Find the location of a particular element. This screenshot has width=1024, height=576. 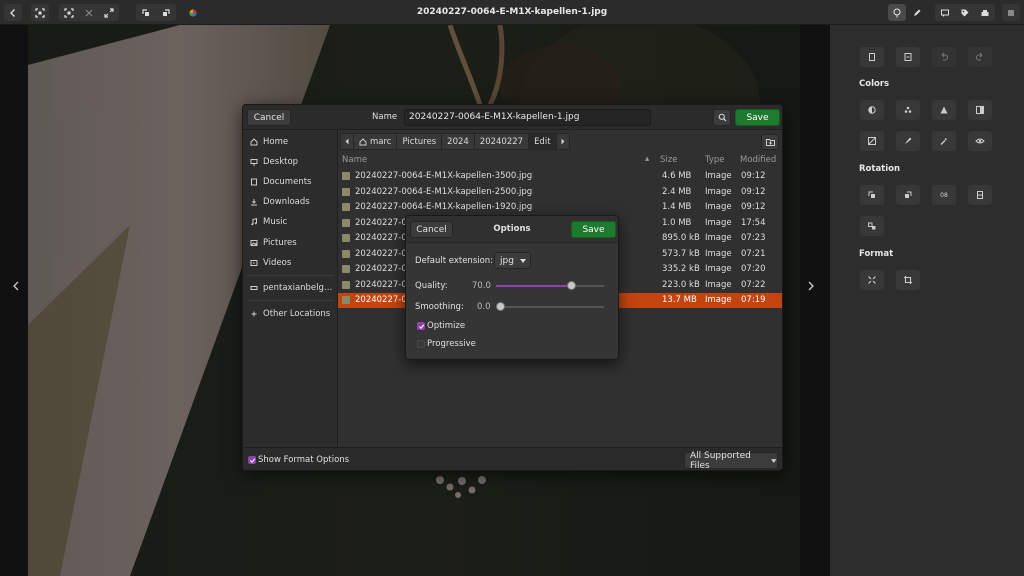

path-segment-home: marc is located at coordinates (375, 141).